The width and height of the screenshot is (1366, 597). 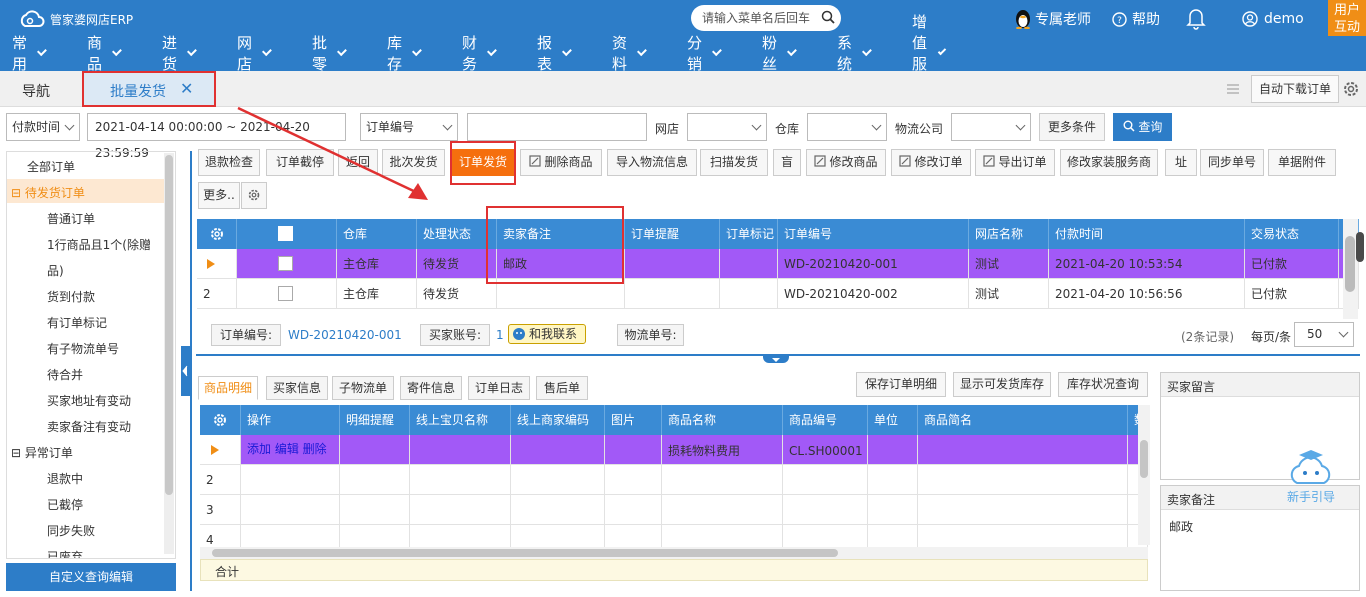 What do you see at coordinates (1324, 334) in the screenshot?
I see `per-page-select: 50` at bounding box center [1324, 334].